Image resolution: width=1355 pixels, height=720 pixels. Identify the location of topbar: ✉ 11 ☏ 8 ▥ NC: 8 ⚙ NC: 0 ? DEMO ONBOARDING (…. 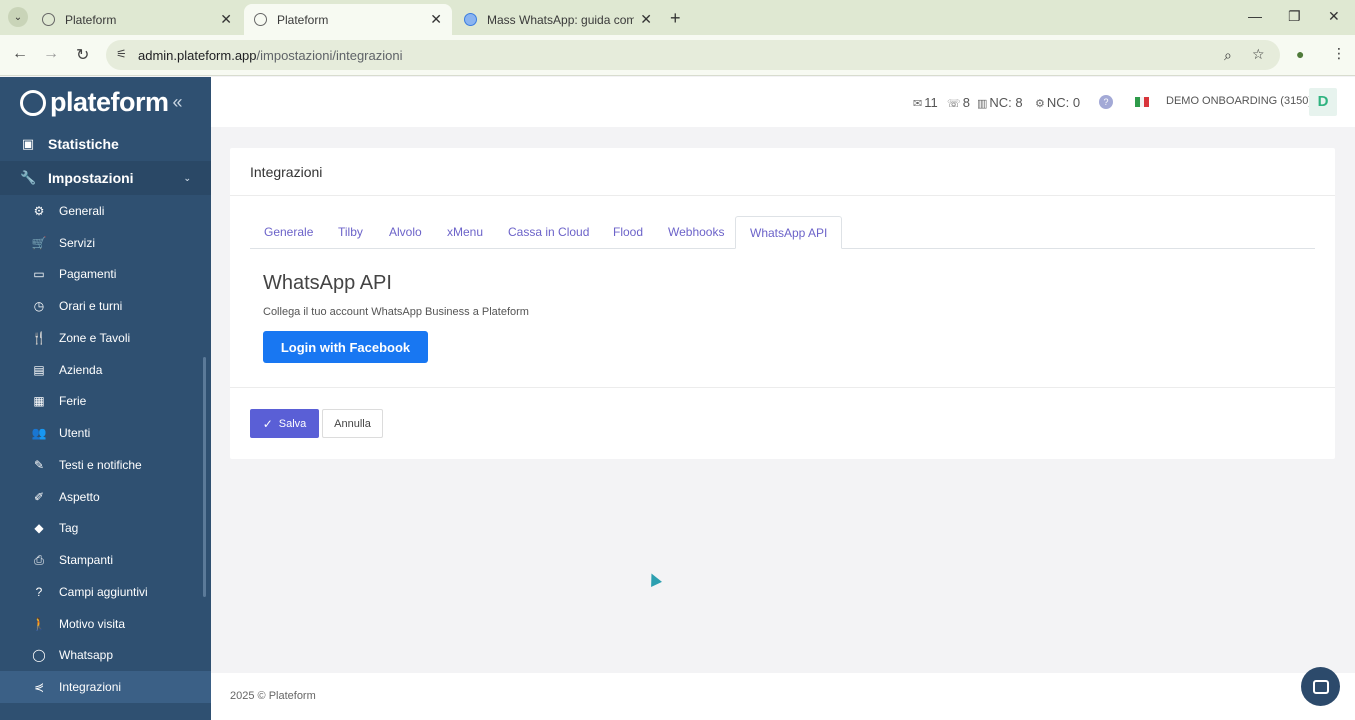
(783, 102).